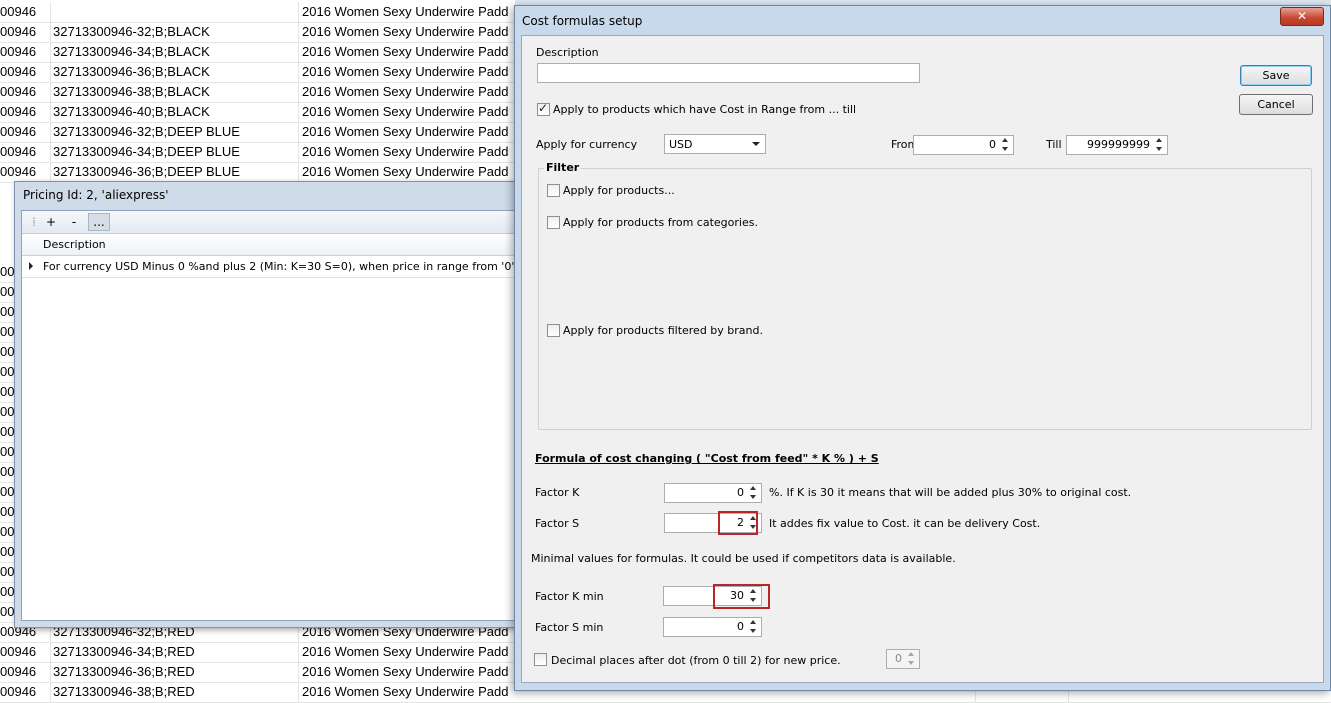  Describe the element at coordinates (660, 222) in the screenshot. I see `filter-categories-label: Apply for products from categories.` at that location.